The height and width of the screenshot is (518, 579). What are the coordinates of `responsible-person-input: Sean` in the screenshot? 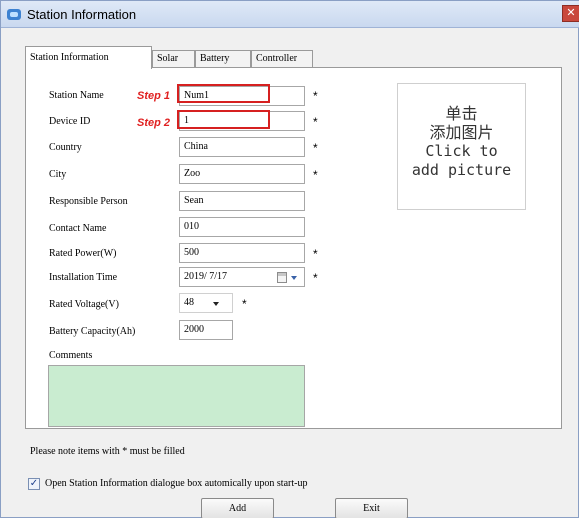 It's located at (242, 201).